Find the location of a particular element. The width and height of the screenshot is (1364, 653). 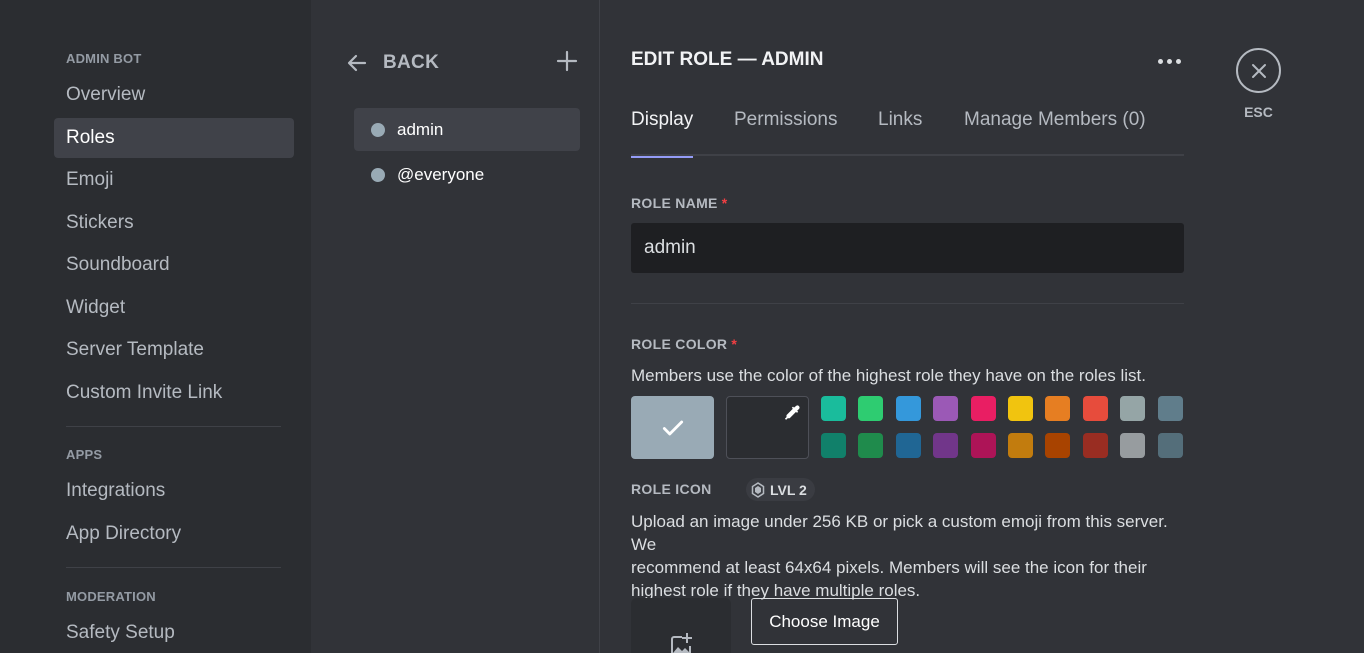

sidebar-item-safety-setup: Safety Setup is located at coordinates (174, 633).